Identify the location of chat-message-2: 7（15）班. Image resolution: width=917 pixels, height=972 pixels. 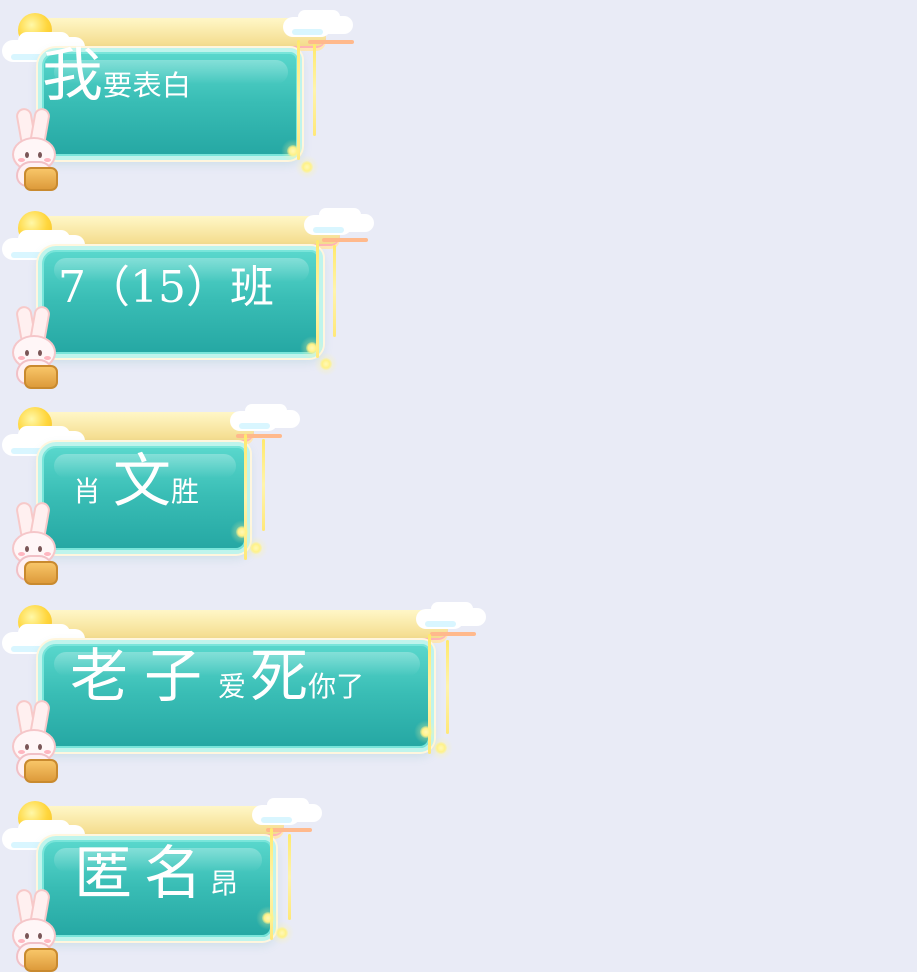
(184, 293).